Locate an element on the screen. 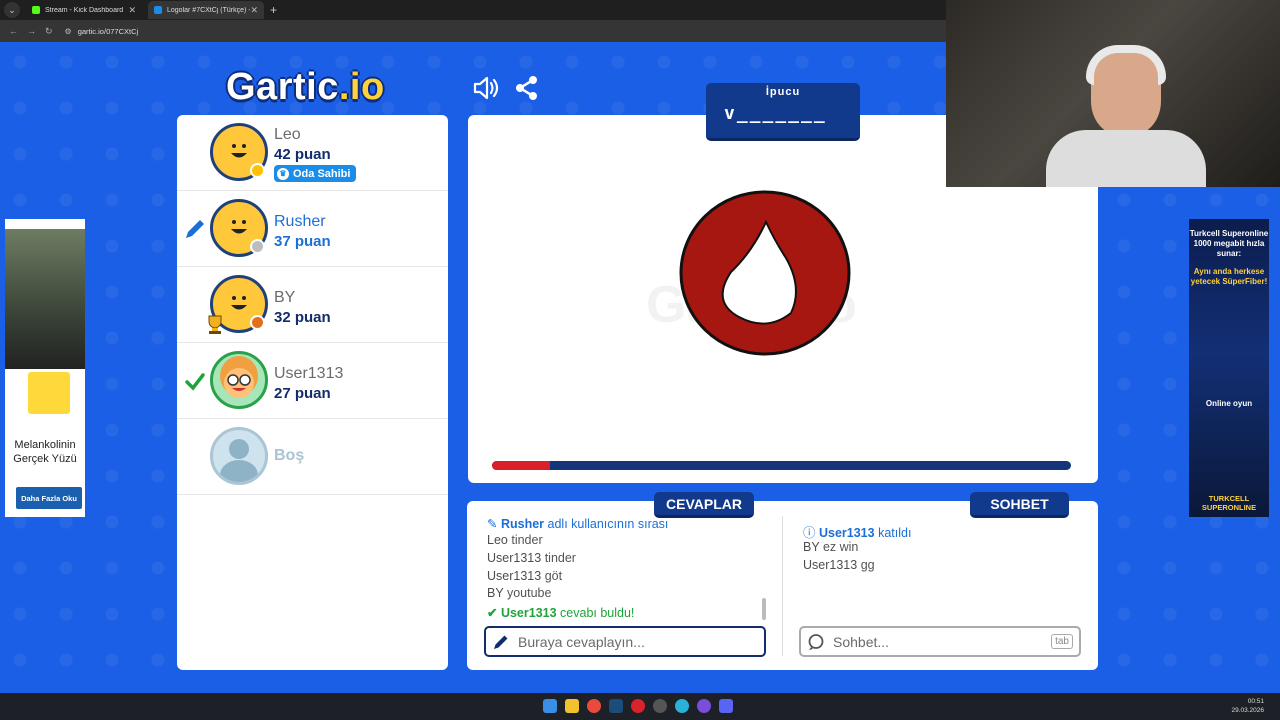 The width and height of the screenshot is (1280, 720). url-field: ⚙ gartic.io/077CXtCj is located at coordinates (102, 31).